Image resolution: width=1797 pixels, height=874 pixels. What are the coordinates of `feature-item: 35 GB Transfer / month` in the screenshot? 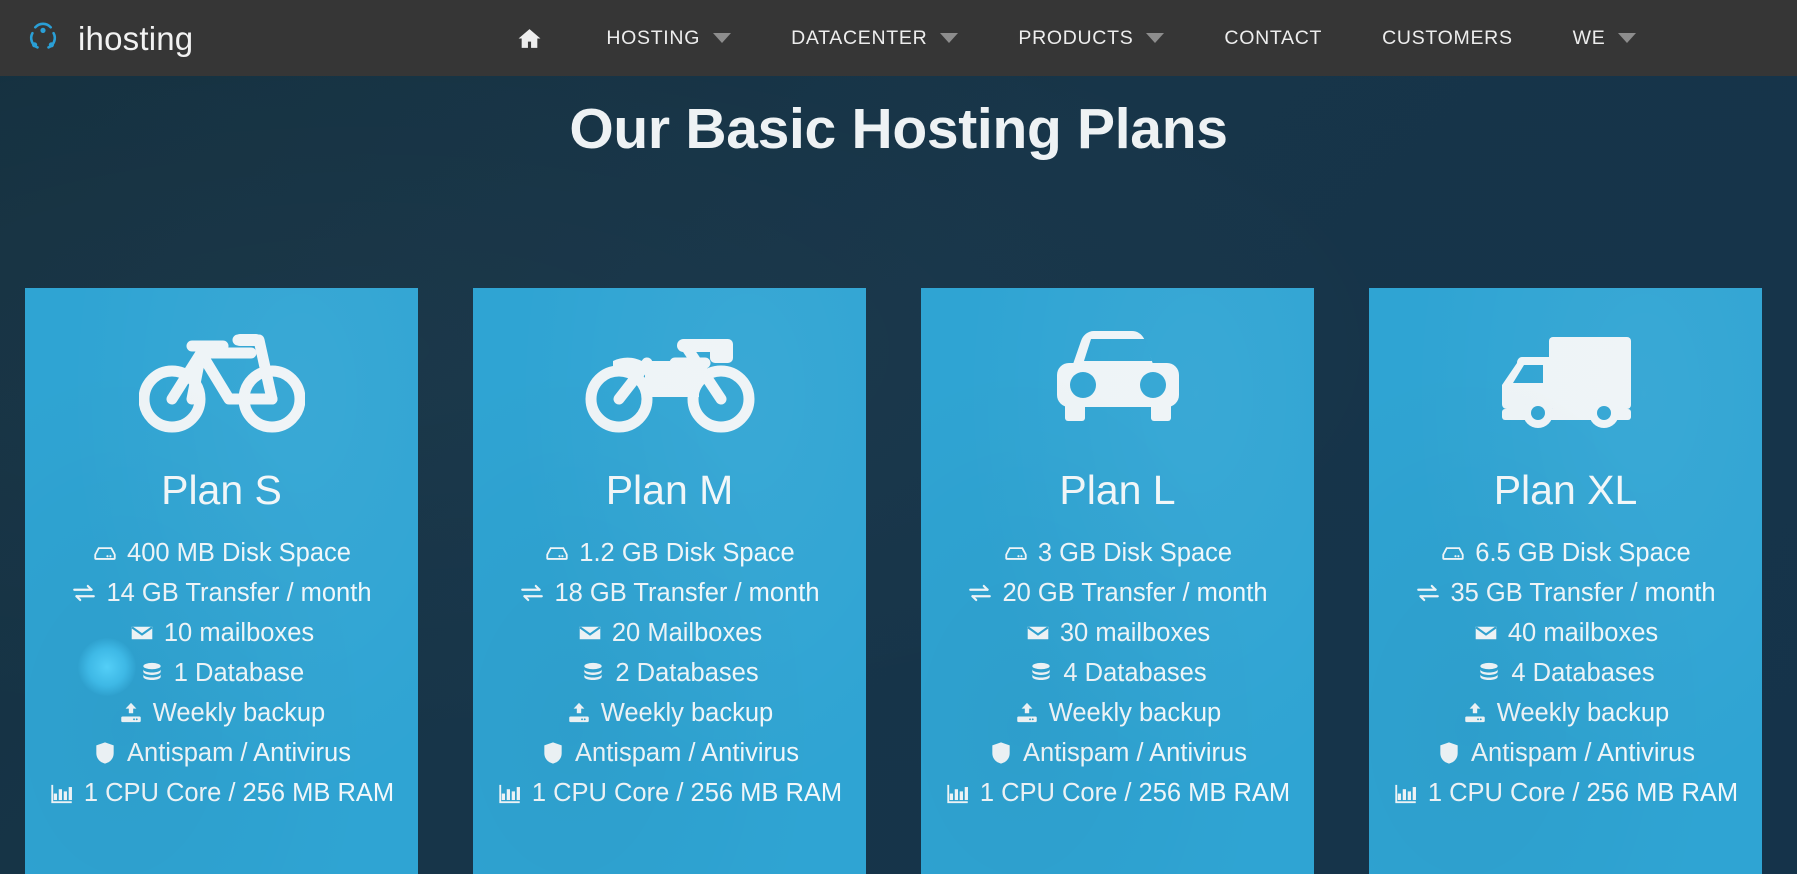 It's located at (1565, 593).